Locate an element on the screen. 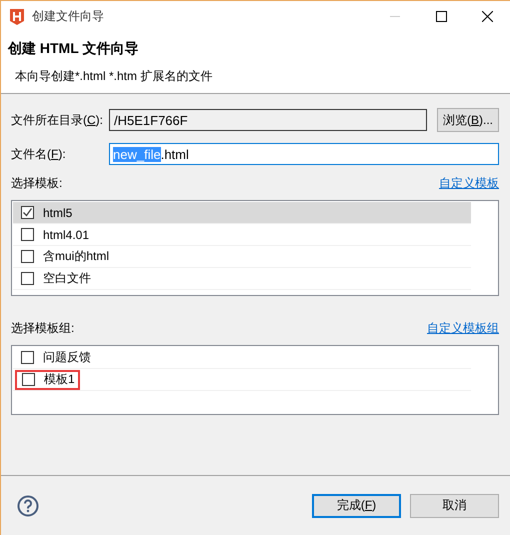 This screenshot has height=535, width=510. section-label: 选择模板组: is located at coordinates (42, 328).